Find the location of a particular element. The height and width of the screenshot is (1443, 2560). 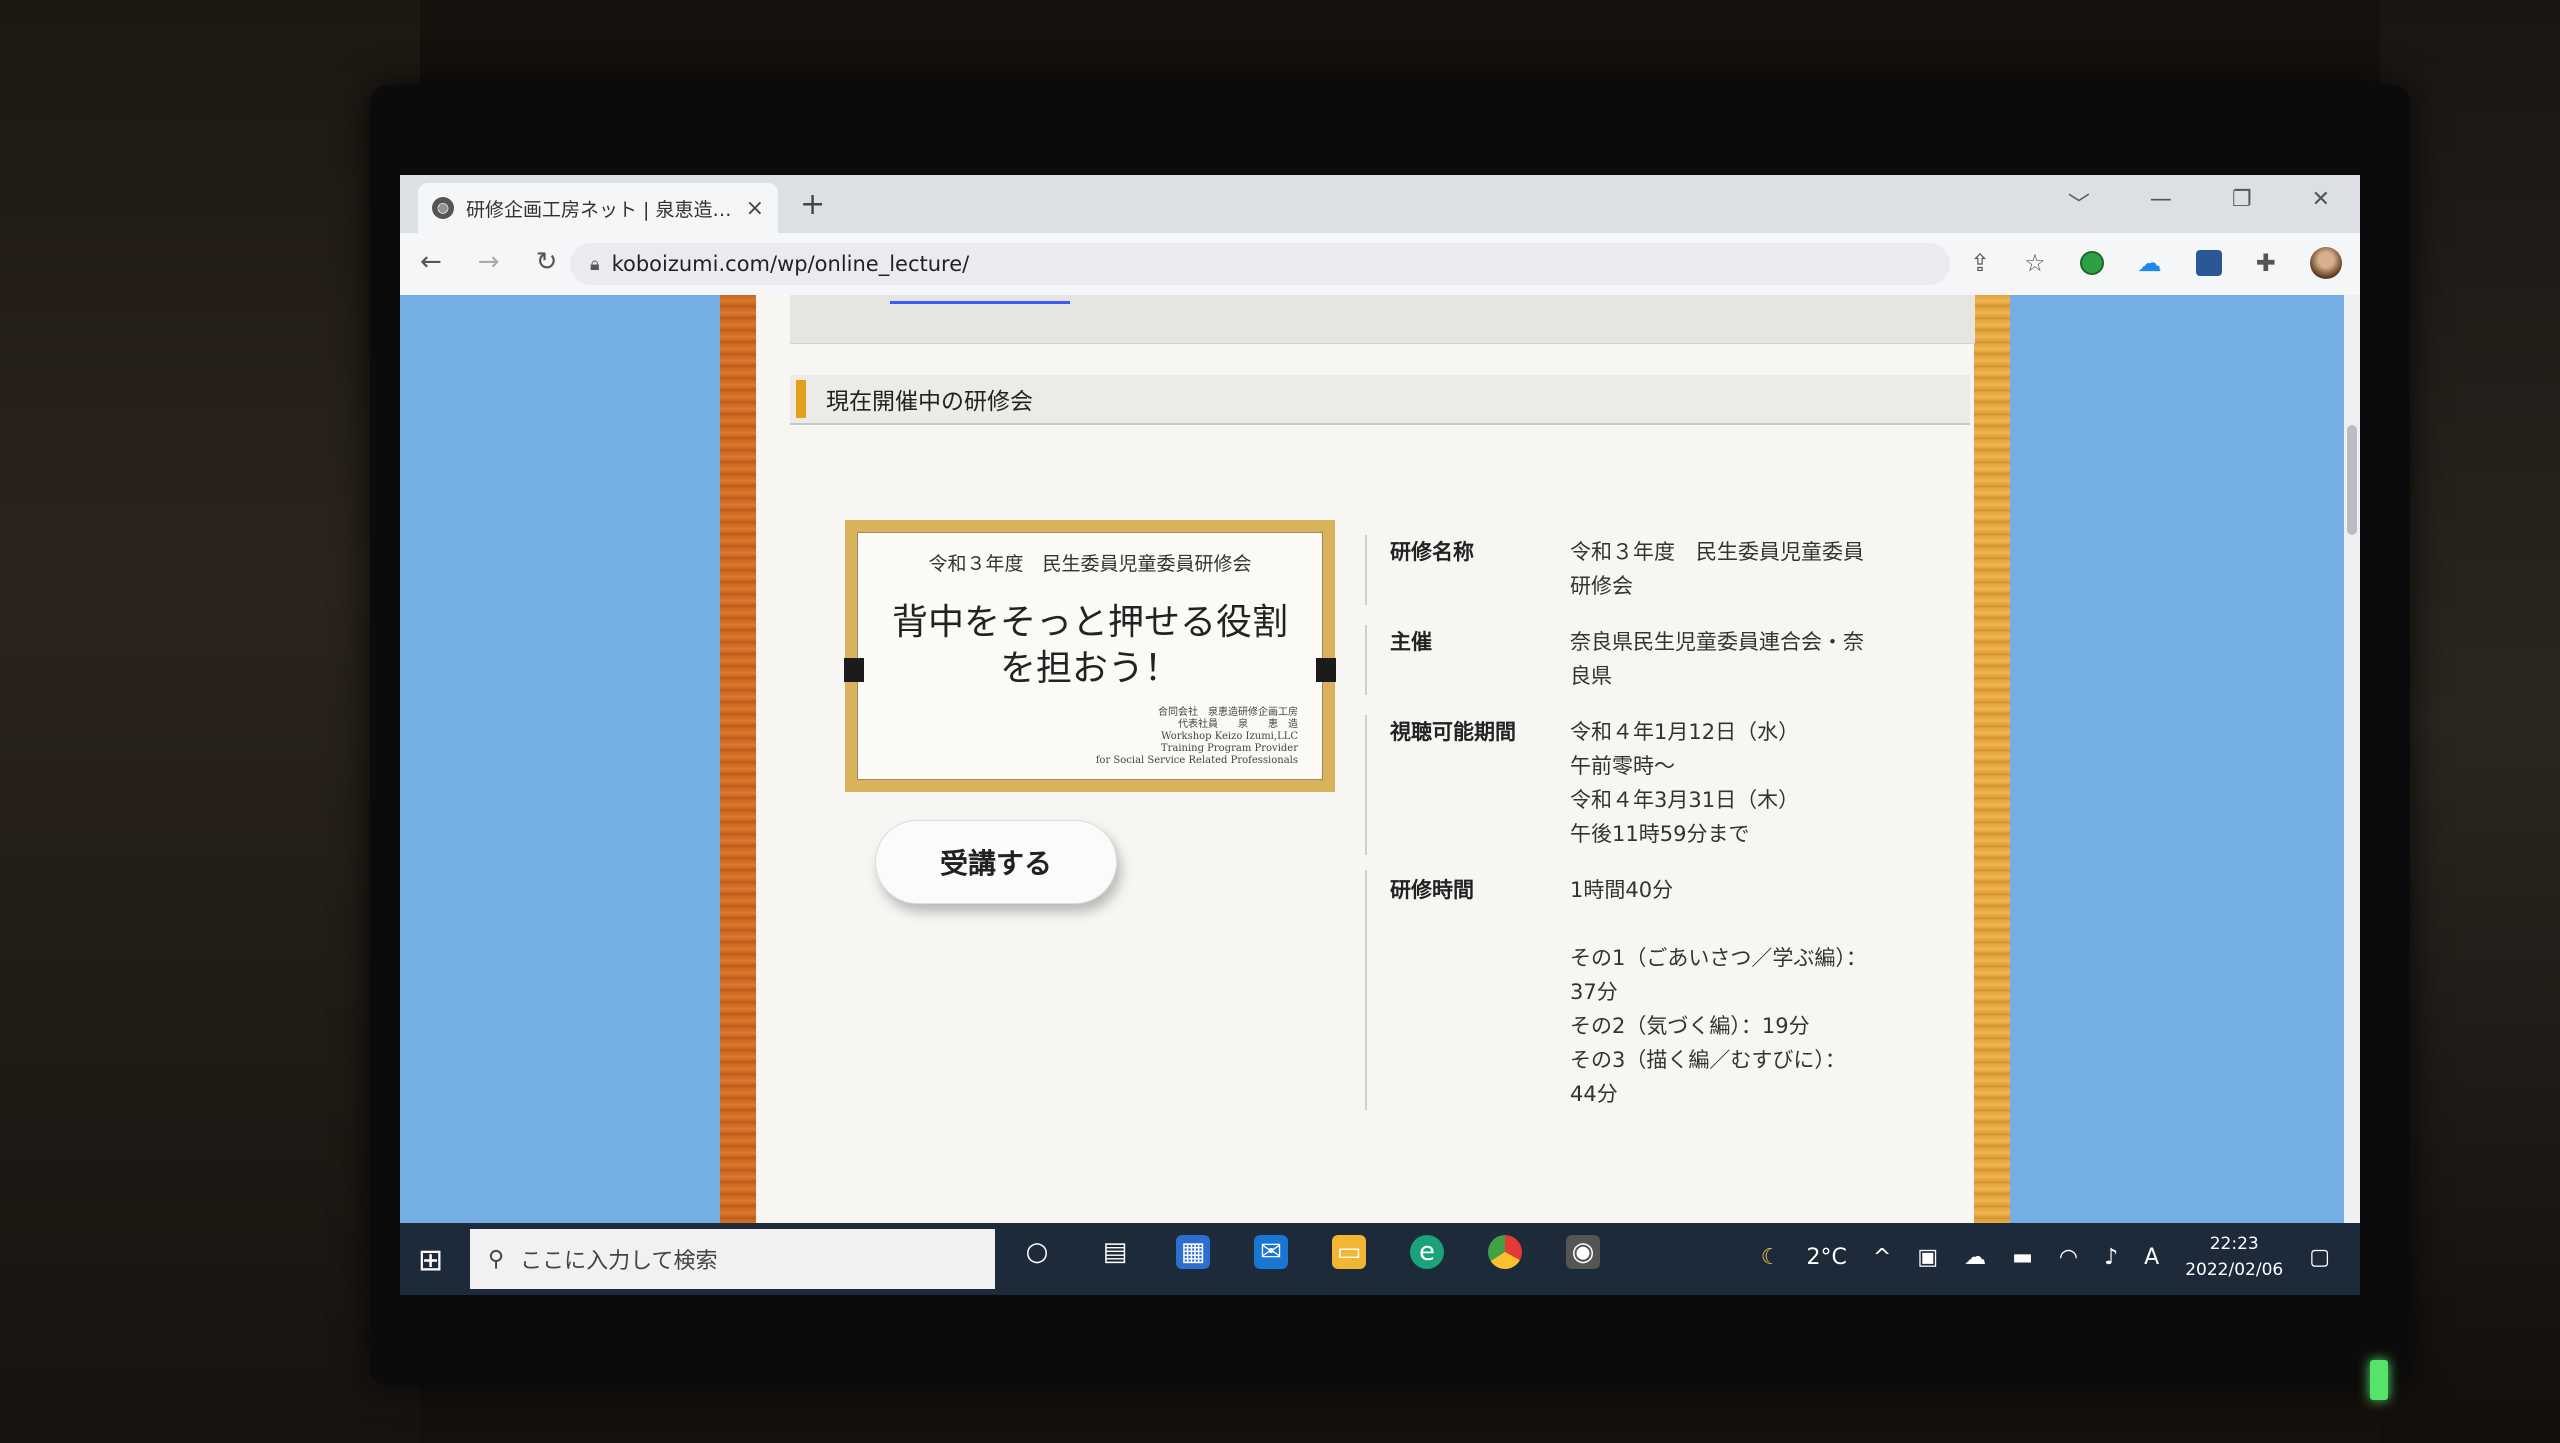

notification-icon: ▢ is located at coordinates (2319, 1257).